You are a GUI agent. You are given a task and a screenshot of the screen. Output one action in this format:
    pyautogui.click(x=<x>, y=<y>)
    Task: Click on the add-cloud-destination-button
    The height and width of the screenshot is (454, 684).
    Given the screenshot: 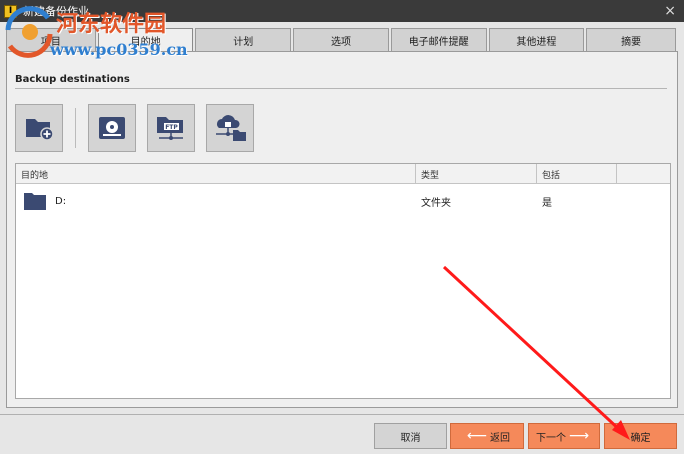 What is the action you would take?
    pyautogui.click(x=230, y=128)
    